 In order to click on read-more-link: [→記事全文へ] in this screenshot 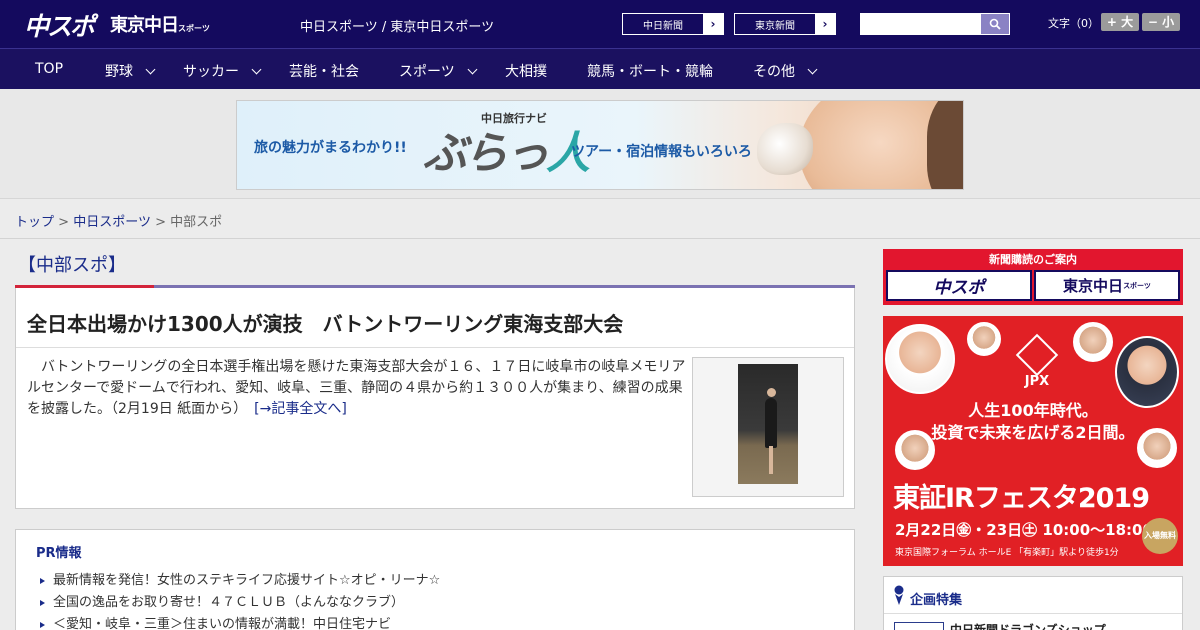, I will do `click(300, 409)`.